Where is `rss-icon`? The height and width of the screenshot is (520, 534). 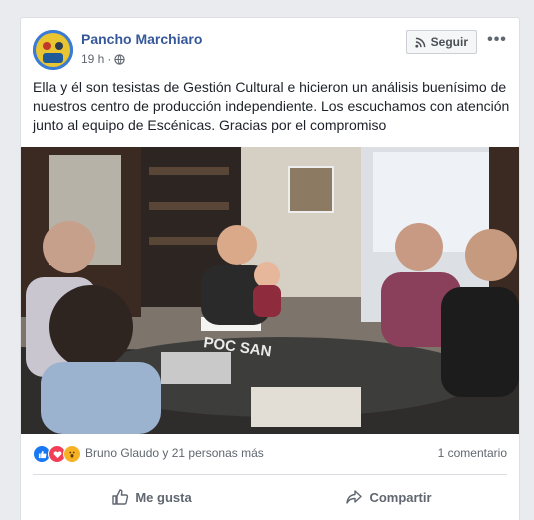
rss-icon is located at coordinates (420, 42).